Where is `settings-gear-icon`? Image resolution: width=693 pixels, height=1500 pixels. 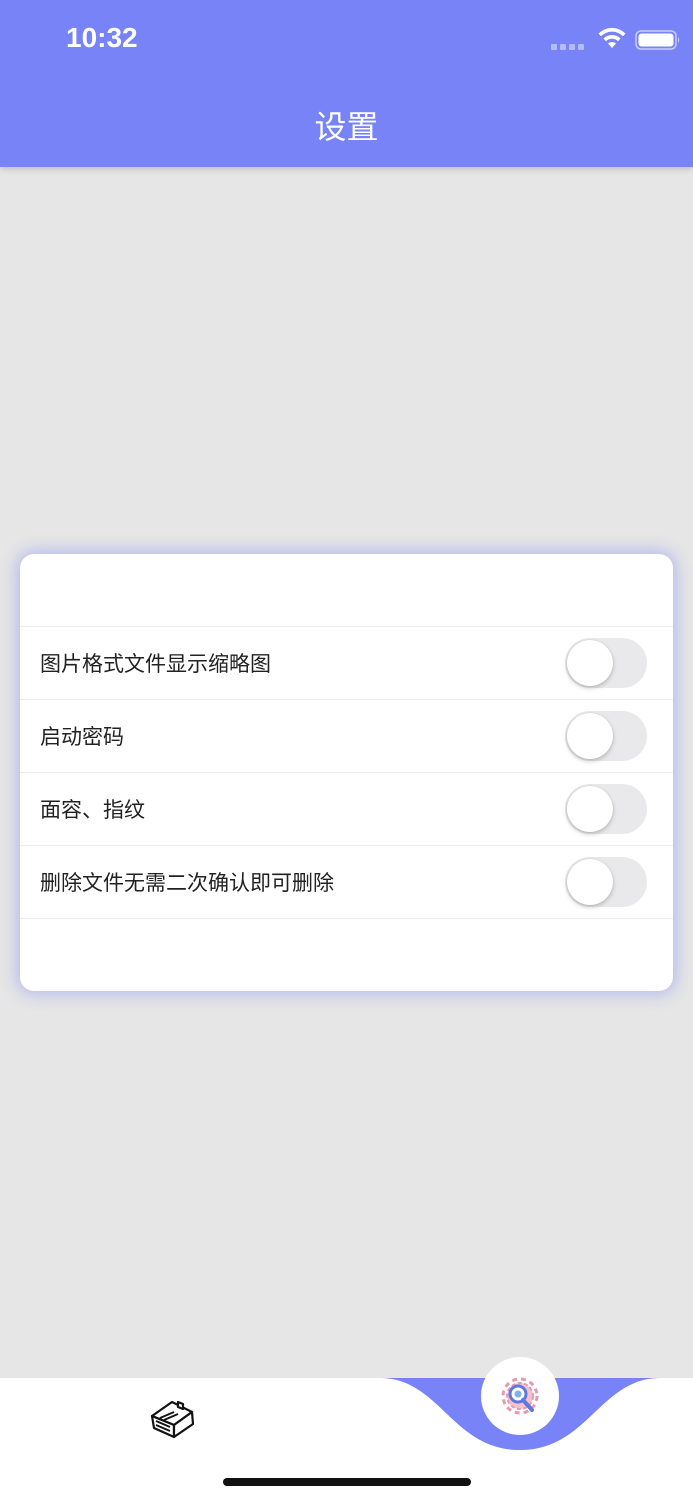 settings-gear-icon is located at coordinates (520, 1396).